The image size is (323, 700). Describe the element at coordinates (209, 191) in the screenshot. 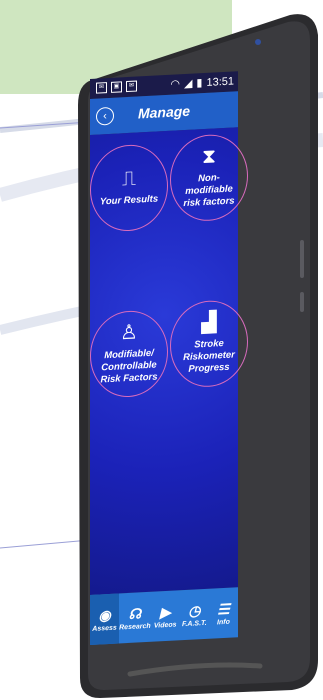

I see `tile-label: Non- modifiable risk factors` at that location.